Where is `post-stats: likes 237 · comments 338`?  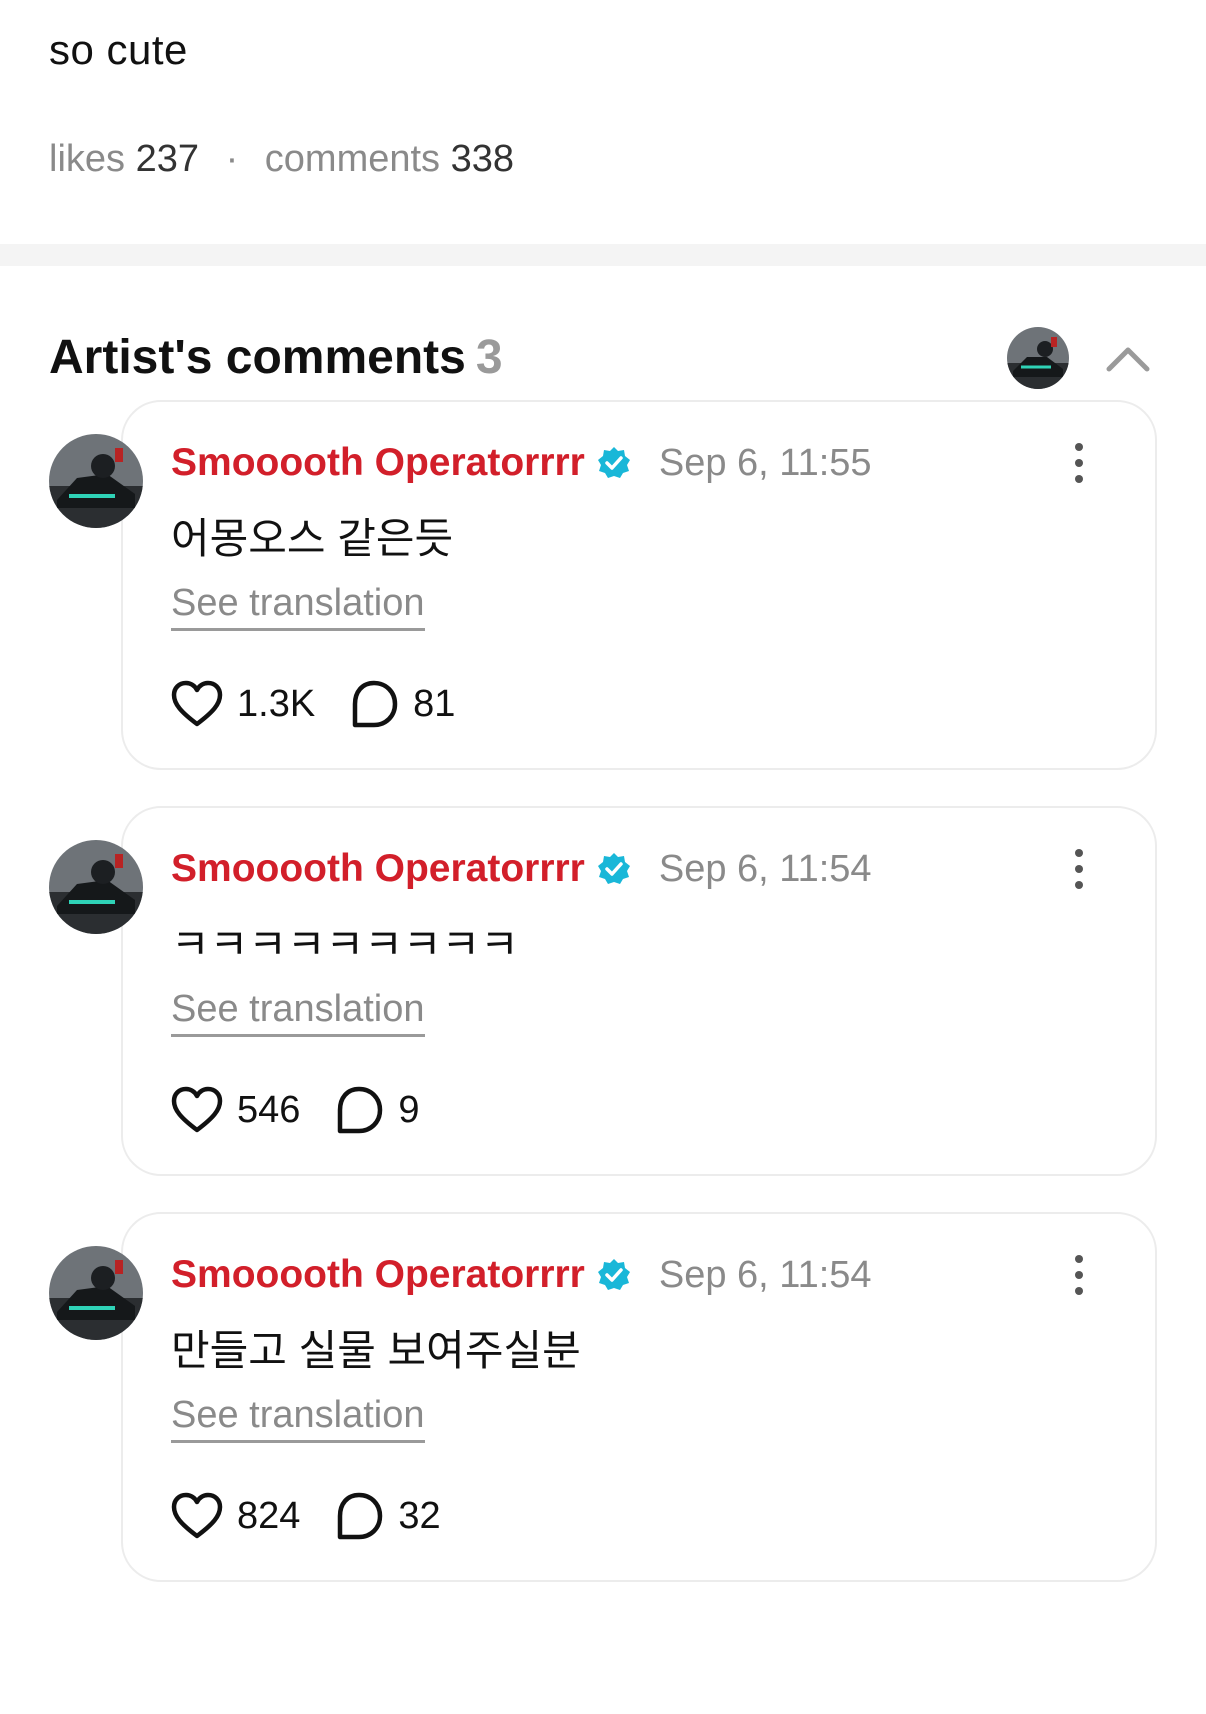
post-stats: likes 237 · comments 338 is located at coordinates (281, 159).